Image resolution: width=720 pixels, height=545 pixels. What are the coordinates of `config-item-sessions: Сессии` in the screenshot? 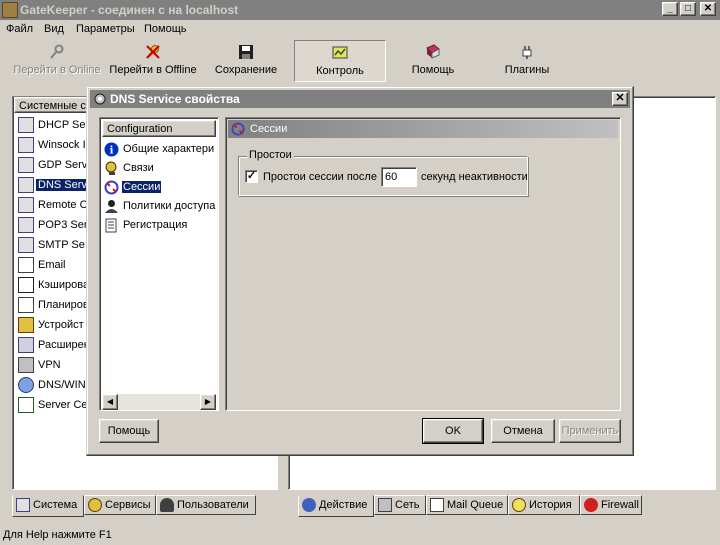 It's located at (160, 187).